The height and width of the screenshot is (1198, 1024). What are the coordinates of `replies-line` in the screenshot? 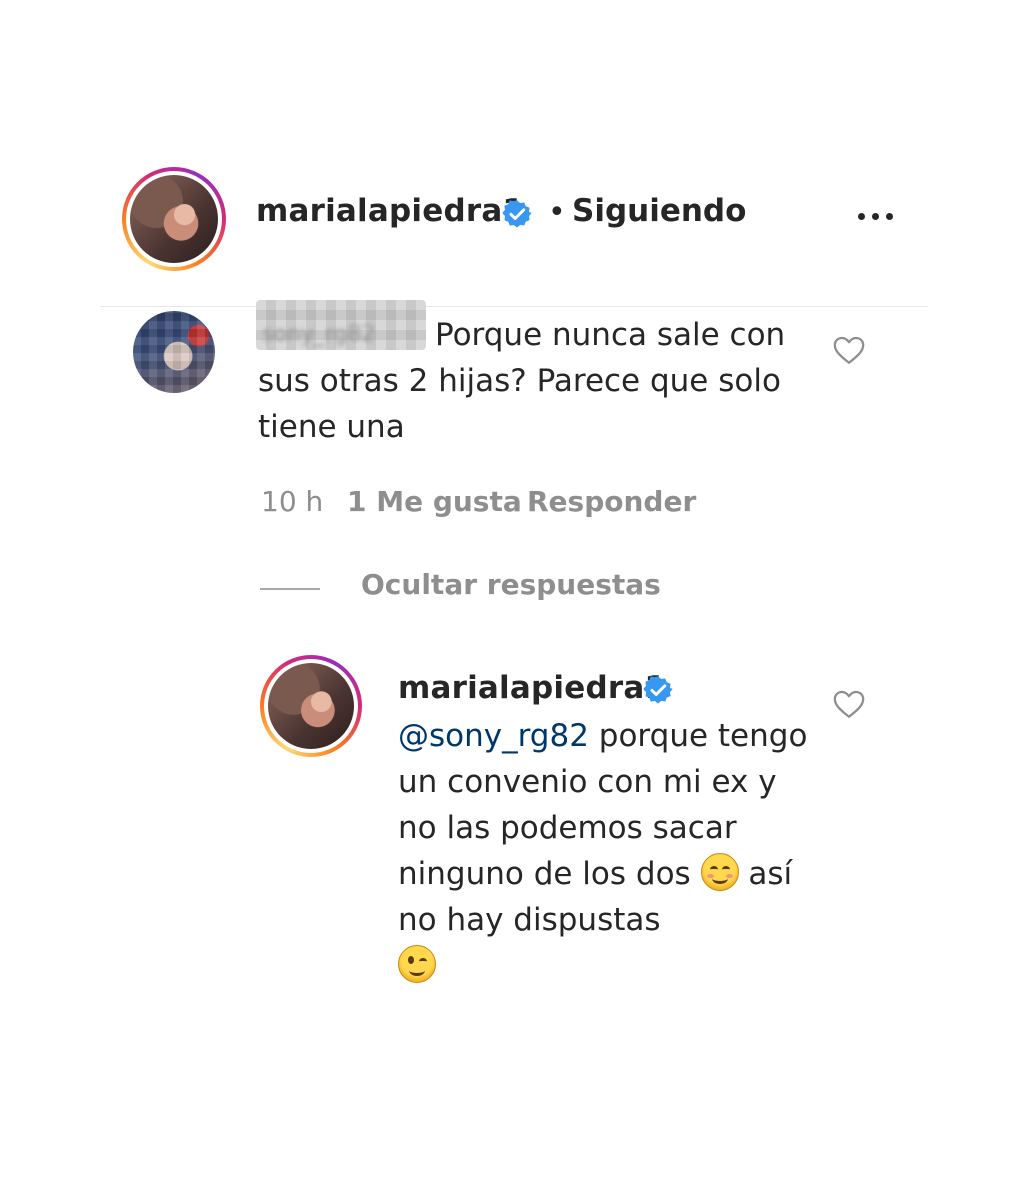 It's located at (290, 589).